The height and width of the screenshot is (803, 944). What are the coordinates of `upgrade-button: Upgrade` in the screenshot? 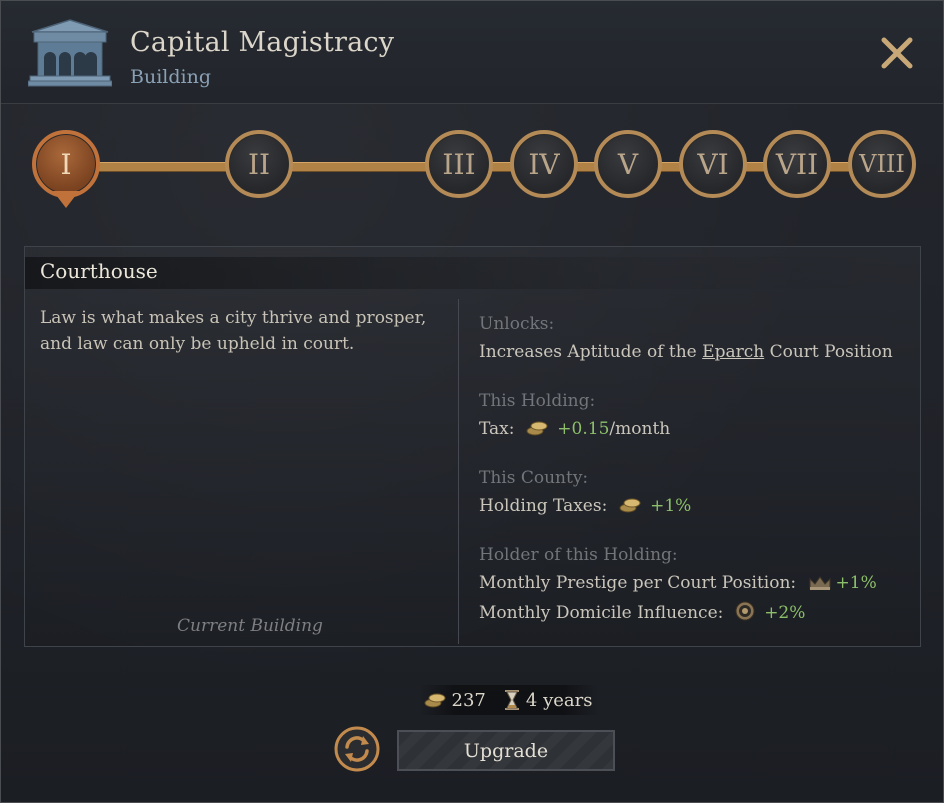 It's located at (506, 750).